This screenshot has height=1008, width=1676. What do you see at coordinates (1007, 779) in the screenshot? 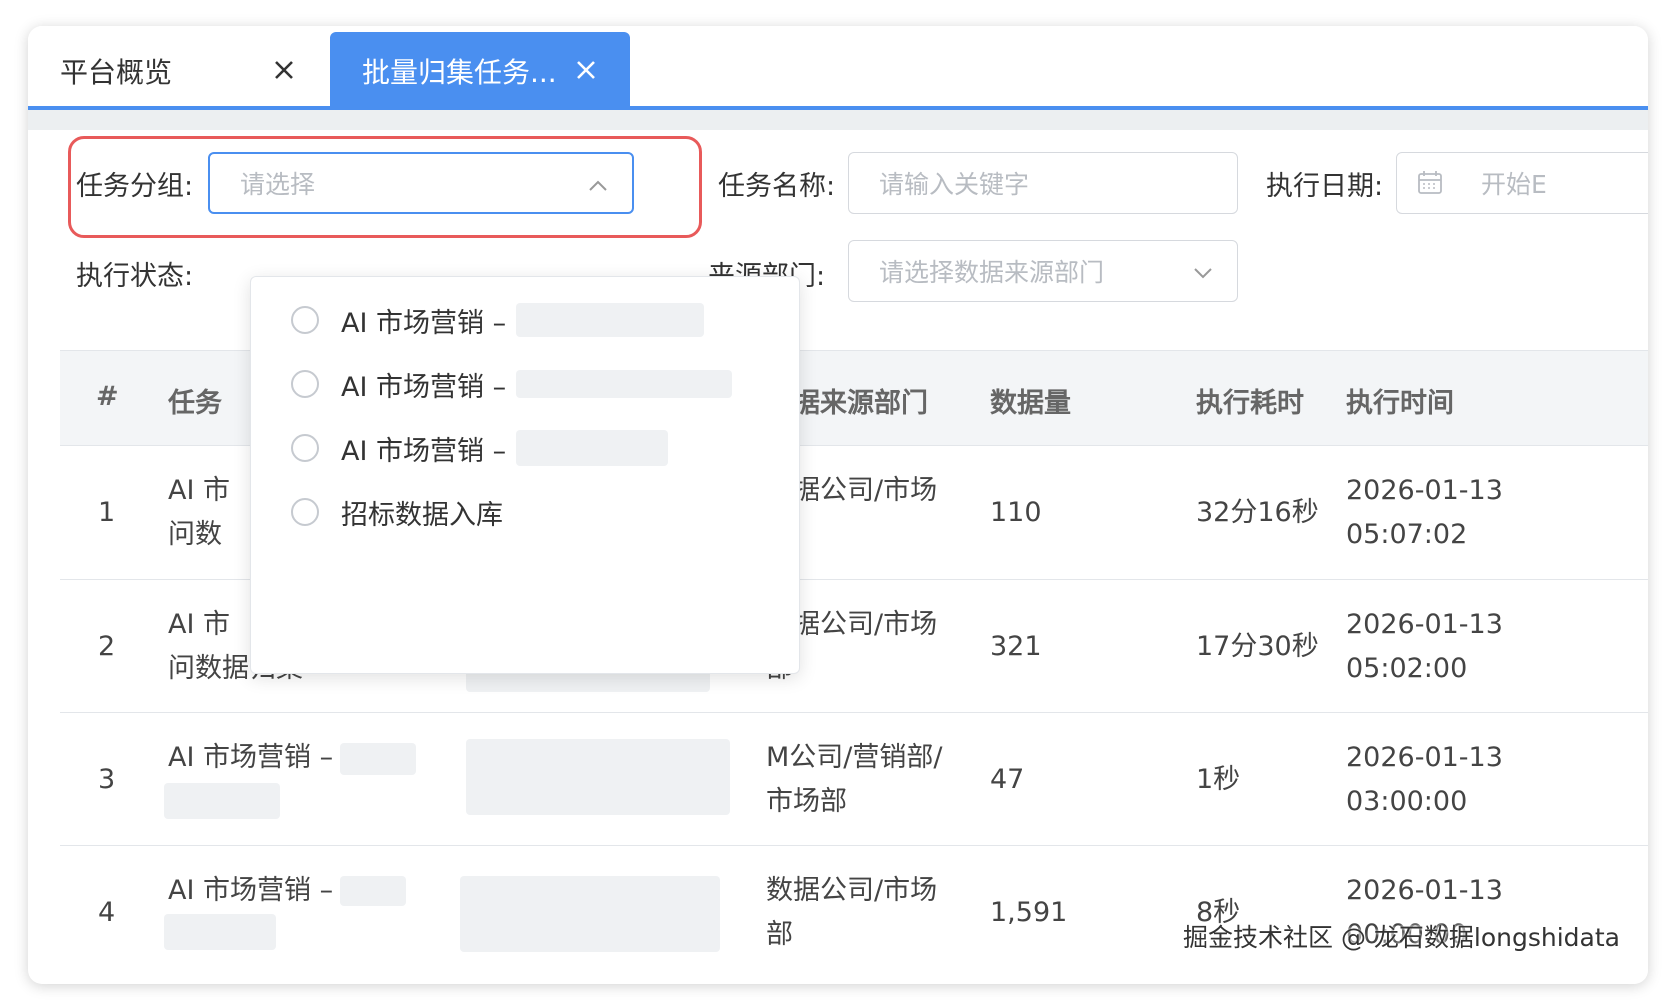
I see `cell-count: 47` at bounding box center [1007, 779].